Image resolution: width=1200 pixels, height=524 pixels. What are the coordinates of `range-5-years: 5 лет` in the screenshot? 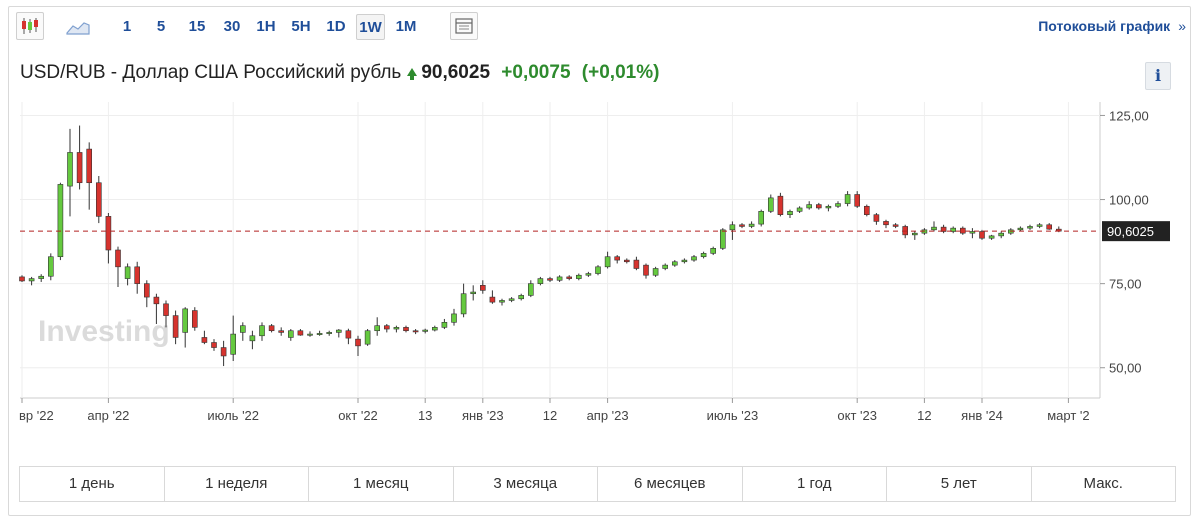 It's located at (959, 484).